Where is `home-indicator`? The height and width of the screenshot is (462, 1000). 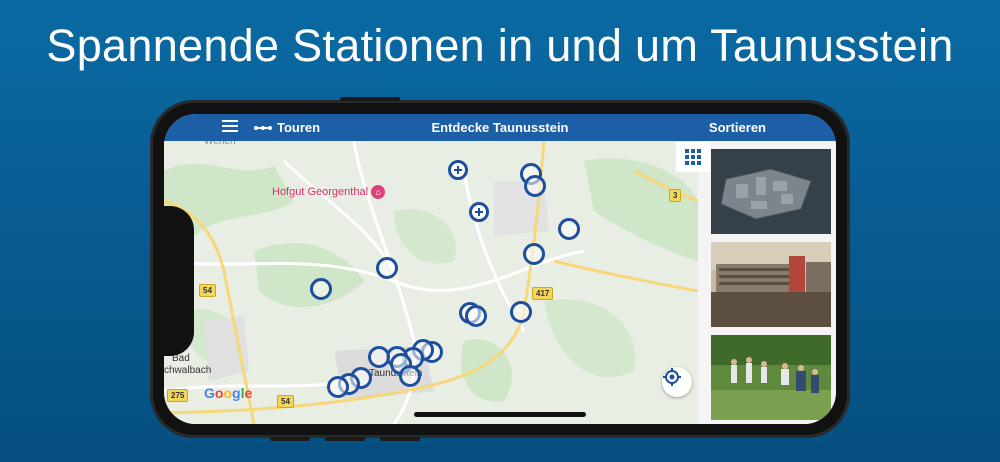
home-indicator is located at coordinates (500, 414).